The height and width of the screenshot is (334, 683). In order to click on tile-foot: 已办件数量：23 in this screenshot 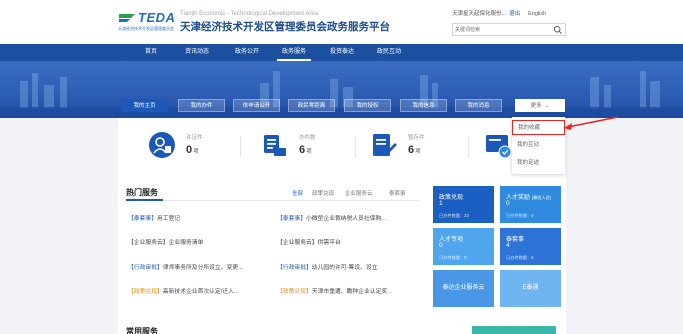, I will do `click(454, 215)`.